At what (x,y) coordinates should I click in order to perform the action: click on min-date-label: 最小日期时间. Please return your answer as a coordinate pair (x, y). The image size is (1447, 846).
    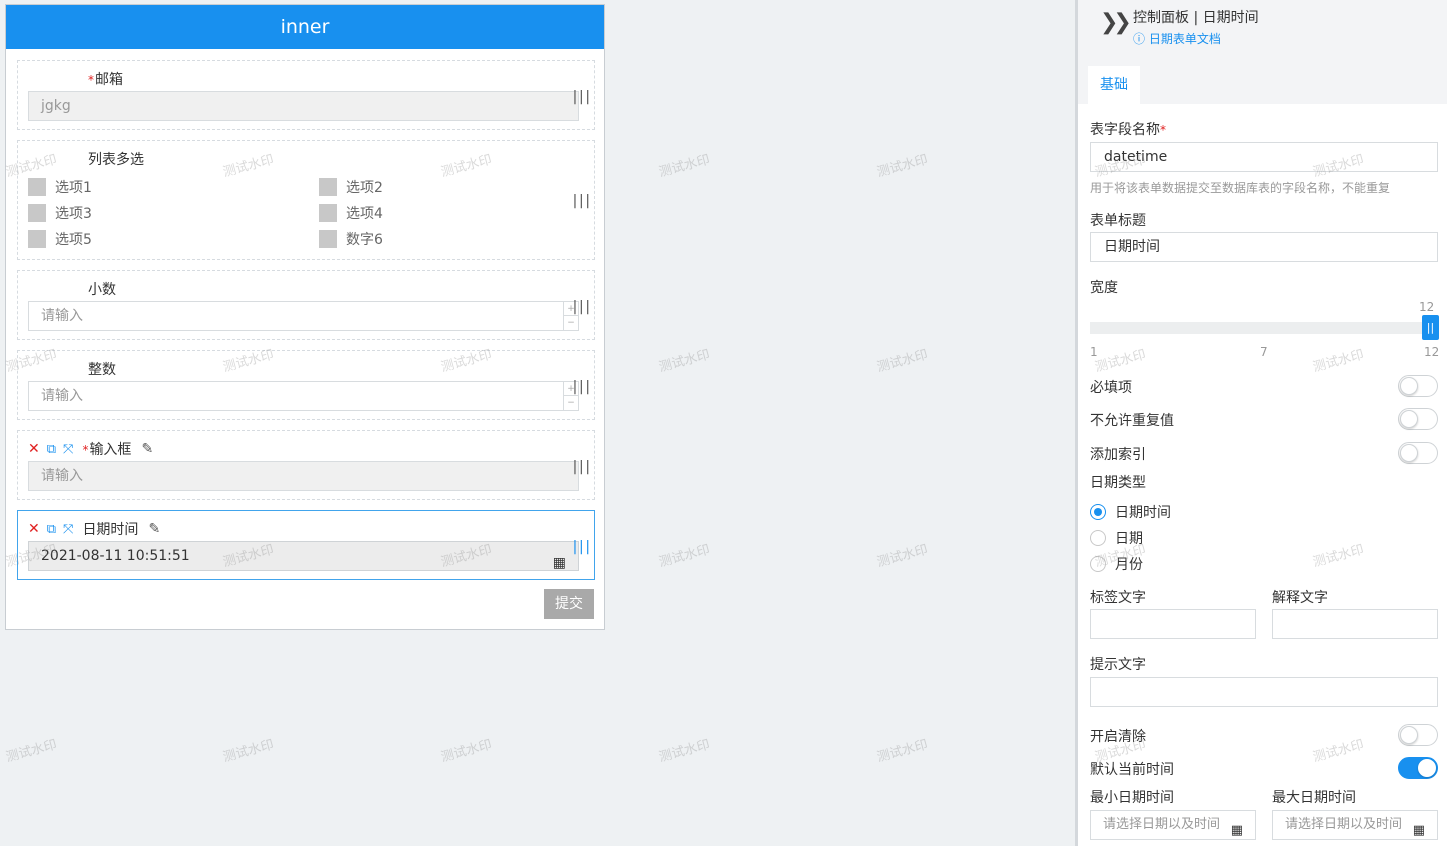
    Looking at the image, I should click on (1132, 798).